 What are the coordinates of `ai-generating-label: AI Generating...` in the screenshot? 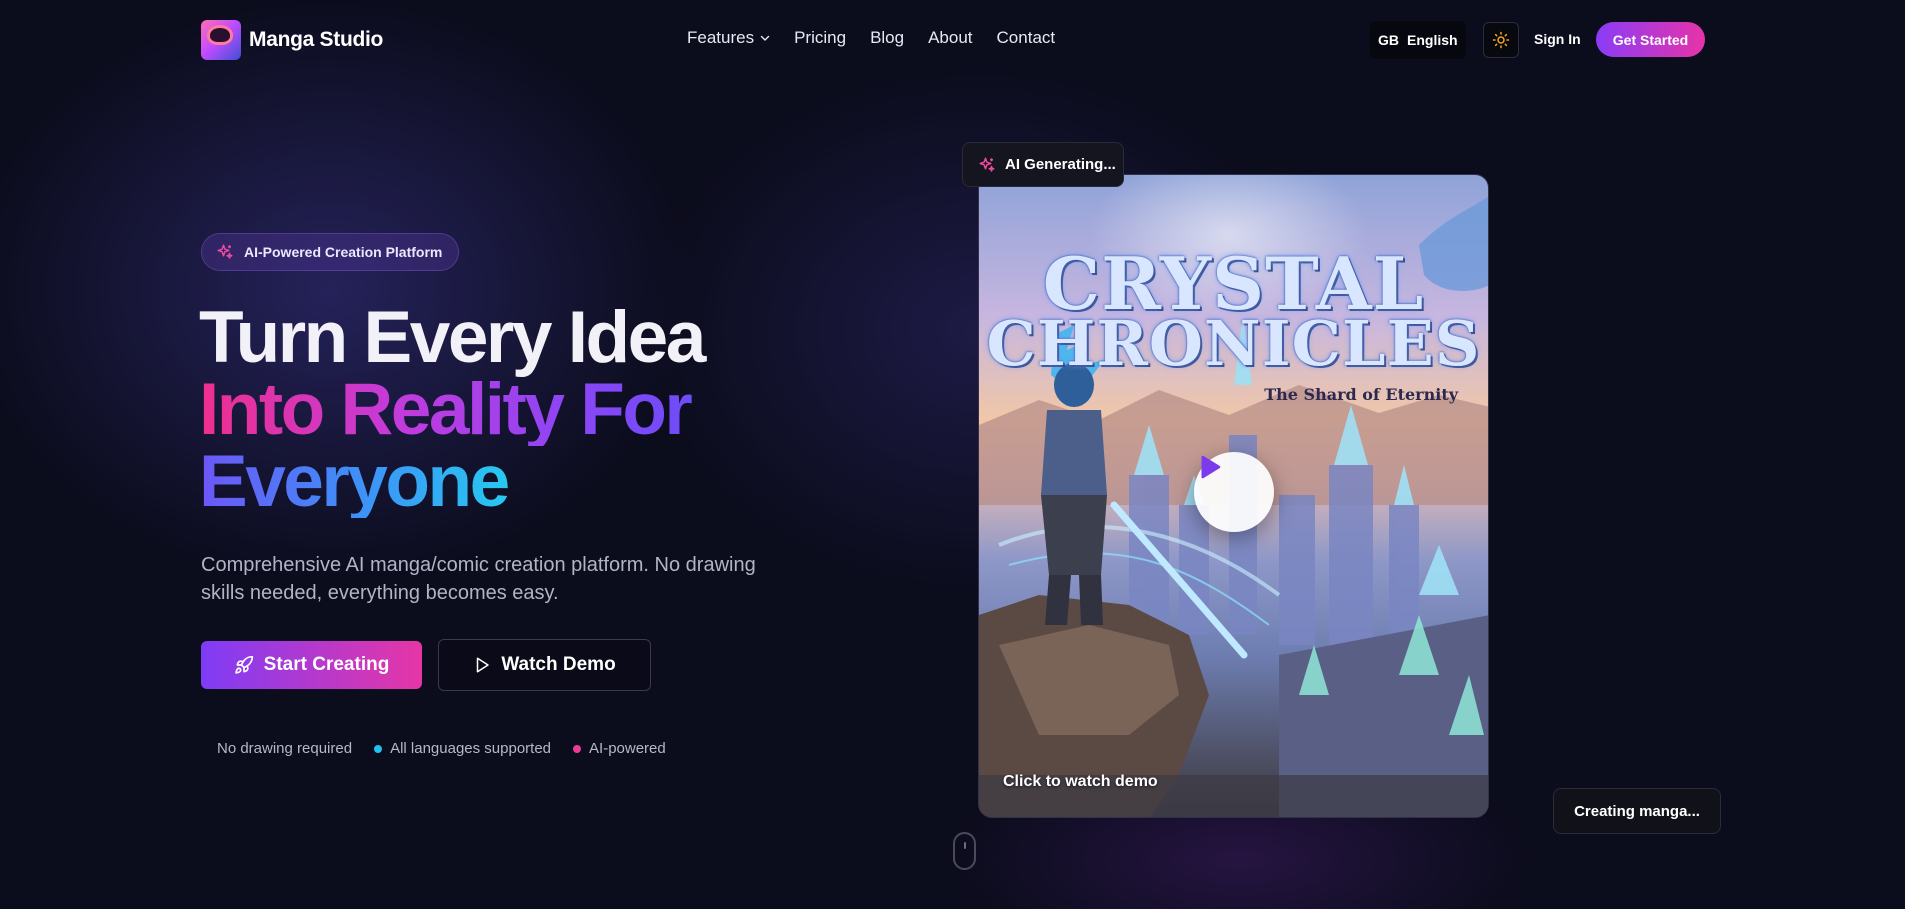 It's located at (1060, 164).